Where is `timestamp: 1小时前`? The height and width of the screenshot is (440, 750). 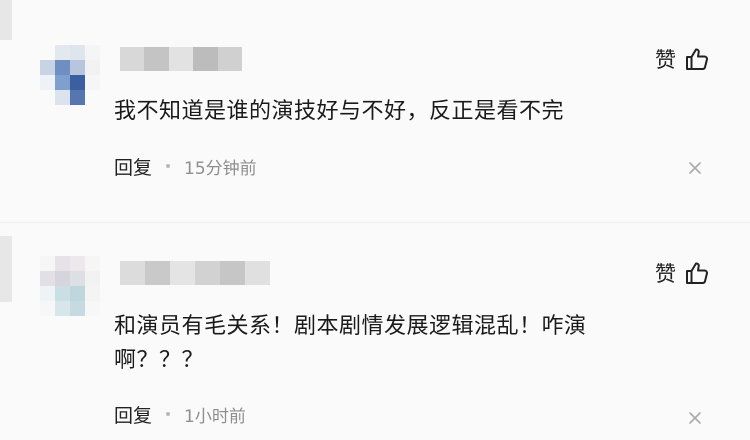
timestamp: 1小时前 is located at coordinates (215, 416).